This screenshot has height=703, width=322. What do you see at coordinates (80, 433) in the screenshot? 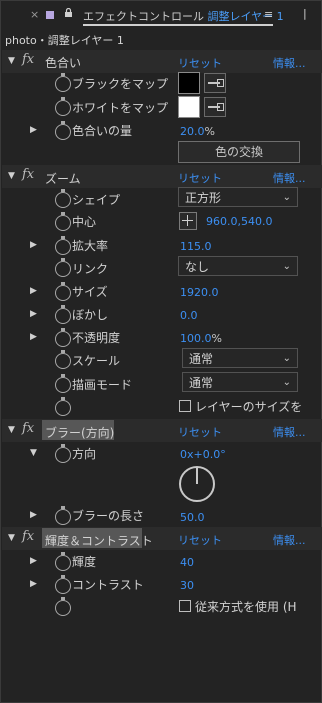
I see `effect-title: ブラー(方向)` at bounding box center [80, 433].